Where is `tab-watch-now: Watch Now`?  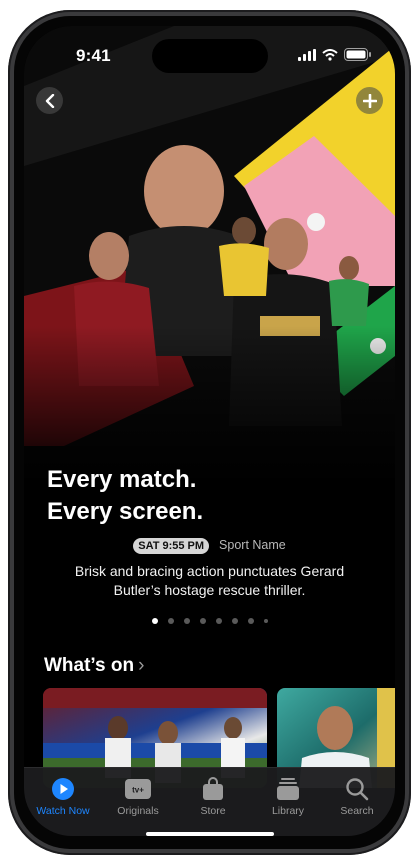
tab-watch-now: Watch Now is located at coordinates (63, 796).